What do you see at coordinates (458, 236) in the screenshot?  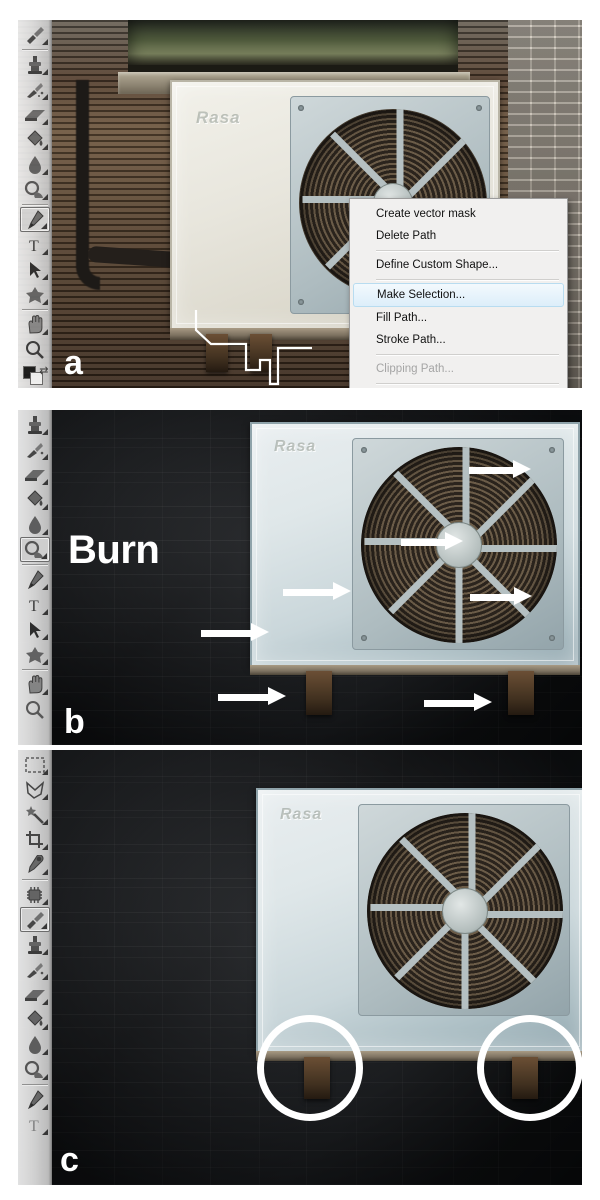 I see `menu-item-delete-path: Delete Path` at bounding box center [458, 236].